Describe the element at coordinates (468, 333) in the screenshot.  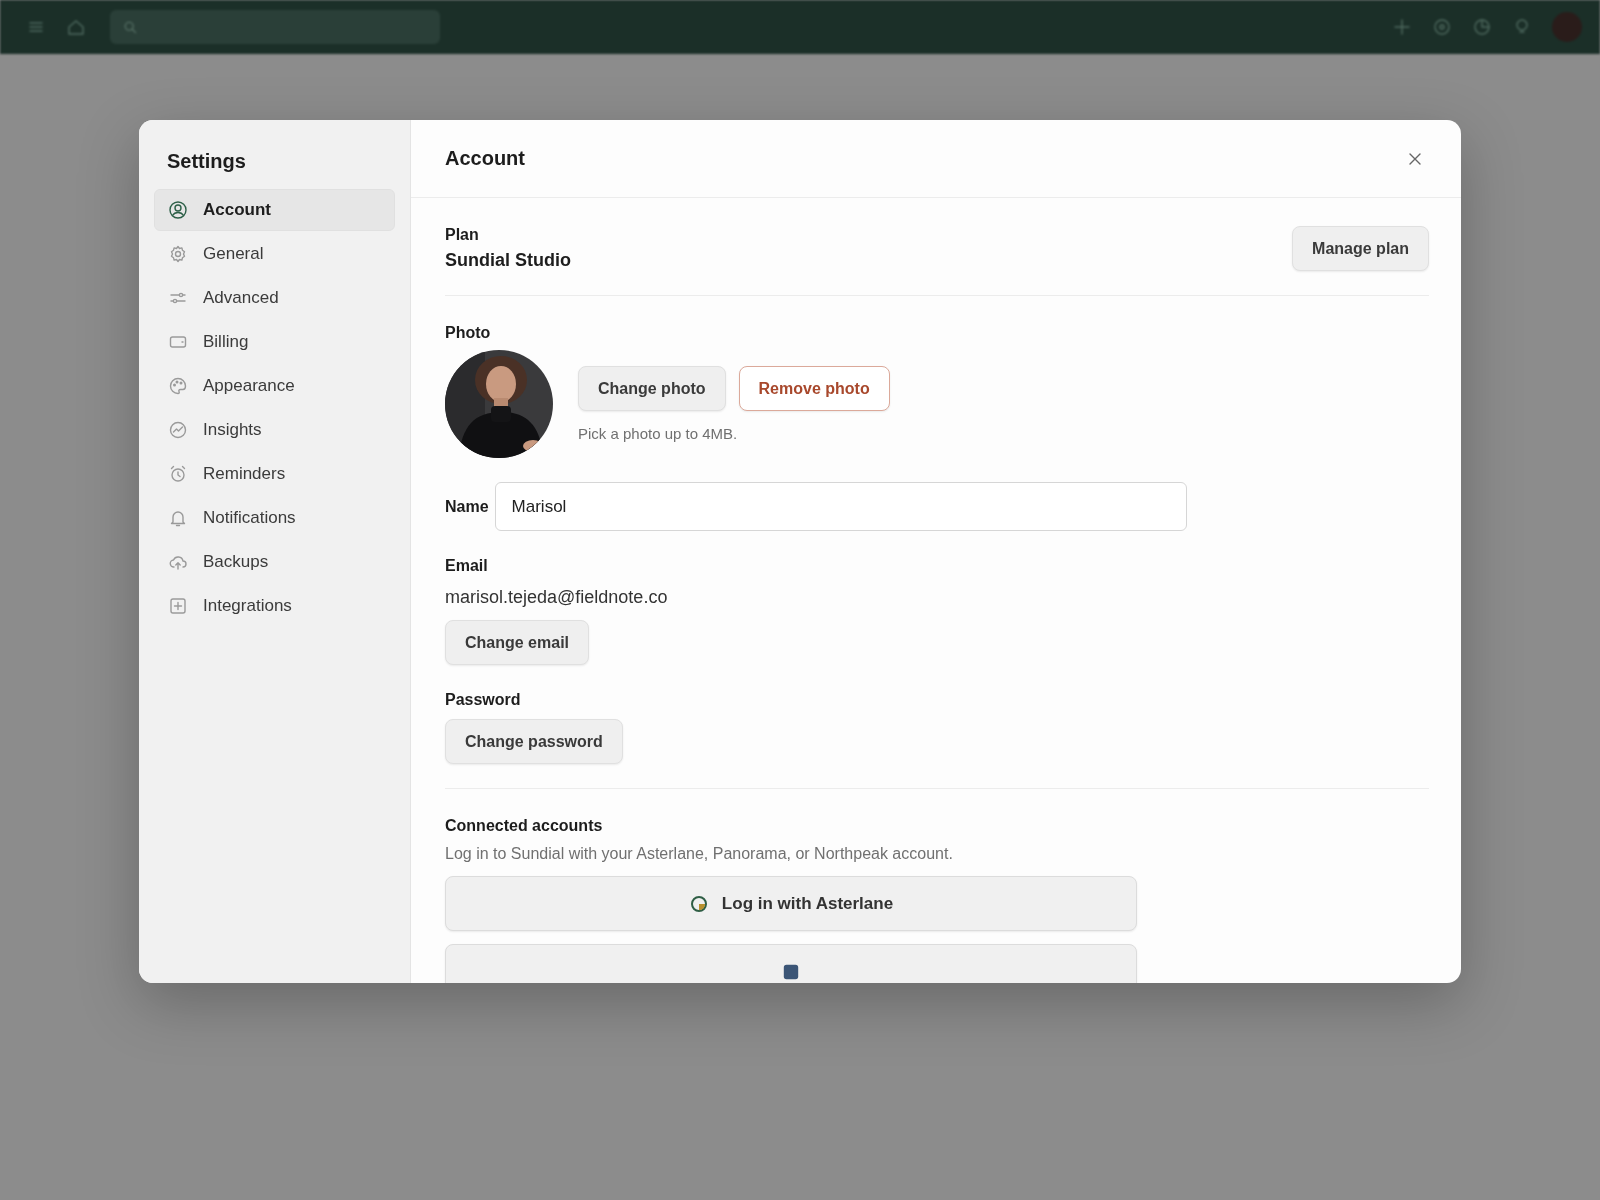
I see `field-label: Photo` at that location.